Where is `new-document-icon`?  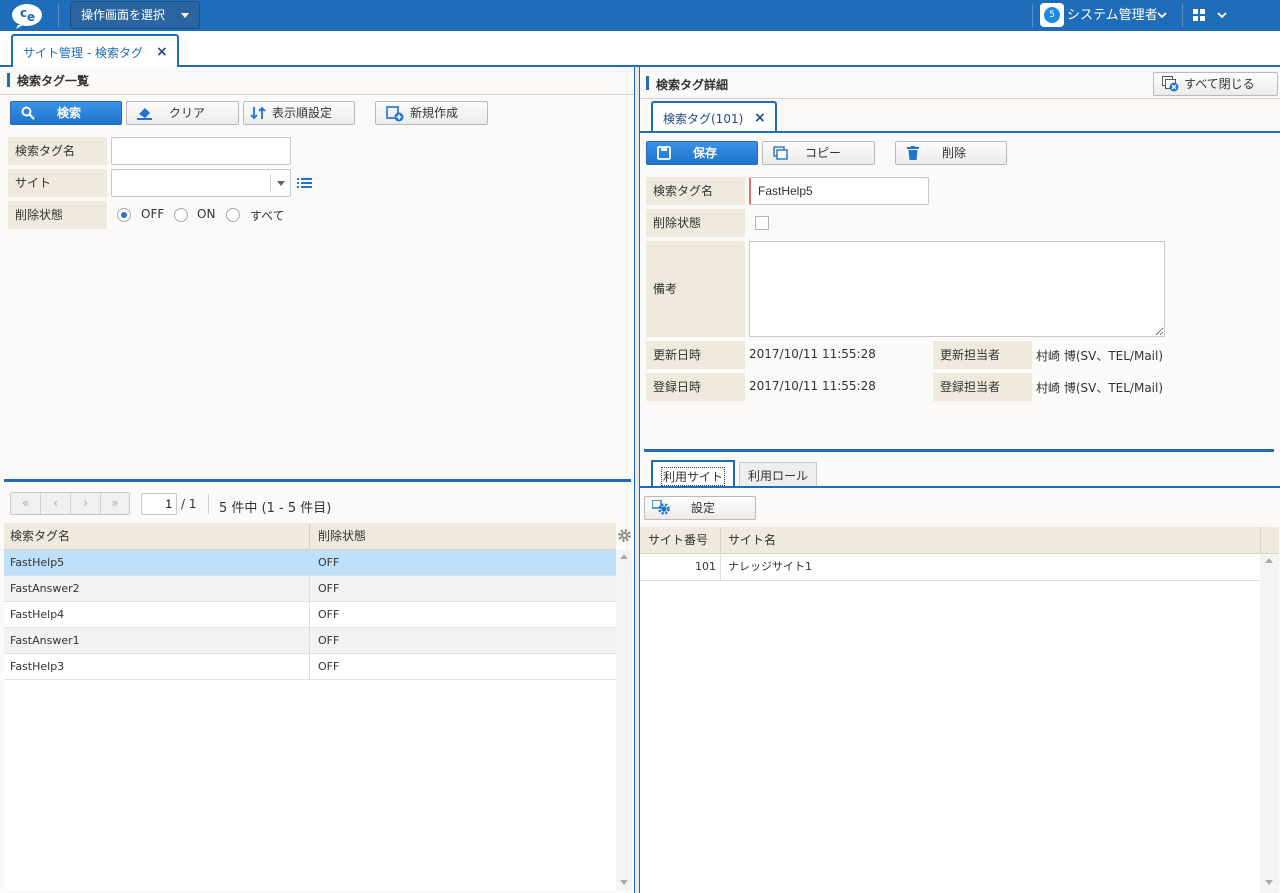
new-document-icon is located at coordinates (395, 114).